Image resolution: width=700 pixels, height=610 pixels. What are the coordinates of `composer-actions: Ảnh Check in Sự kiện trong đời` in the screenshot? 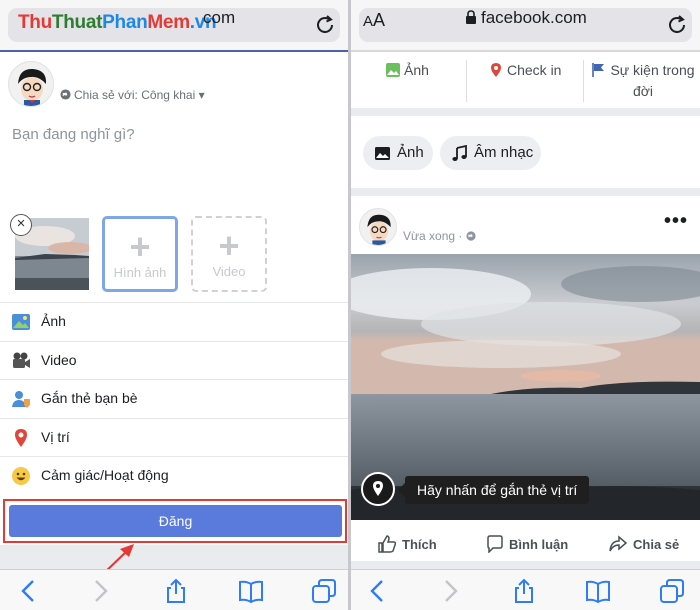 It's located at (525, 80).